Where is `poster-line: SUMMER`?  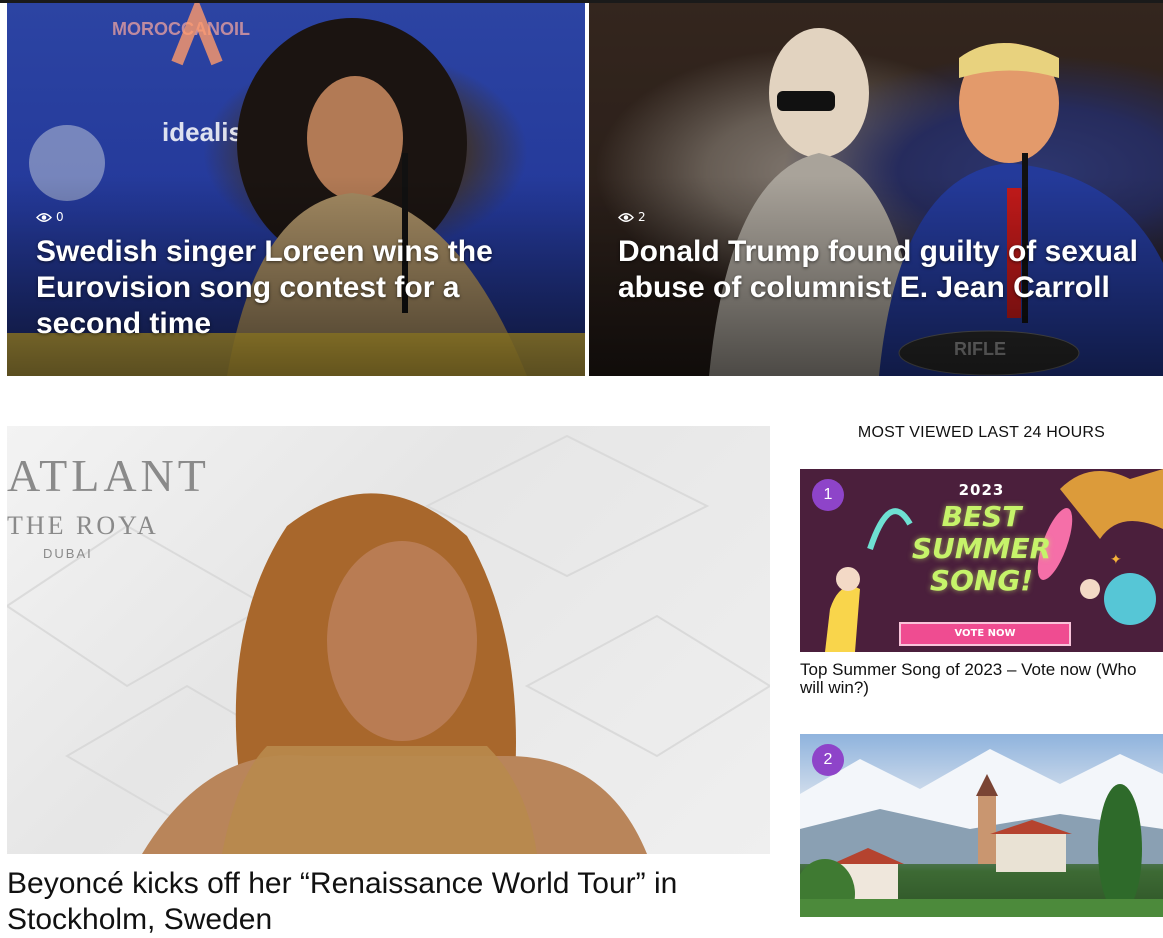 poster-line: SUMMER is located at coordinates (981, 548).